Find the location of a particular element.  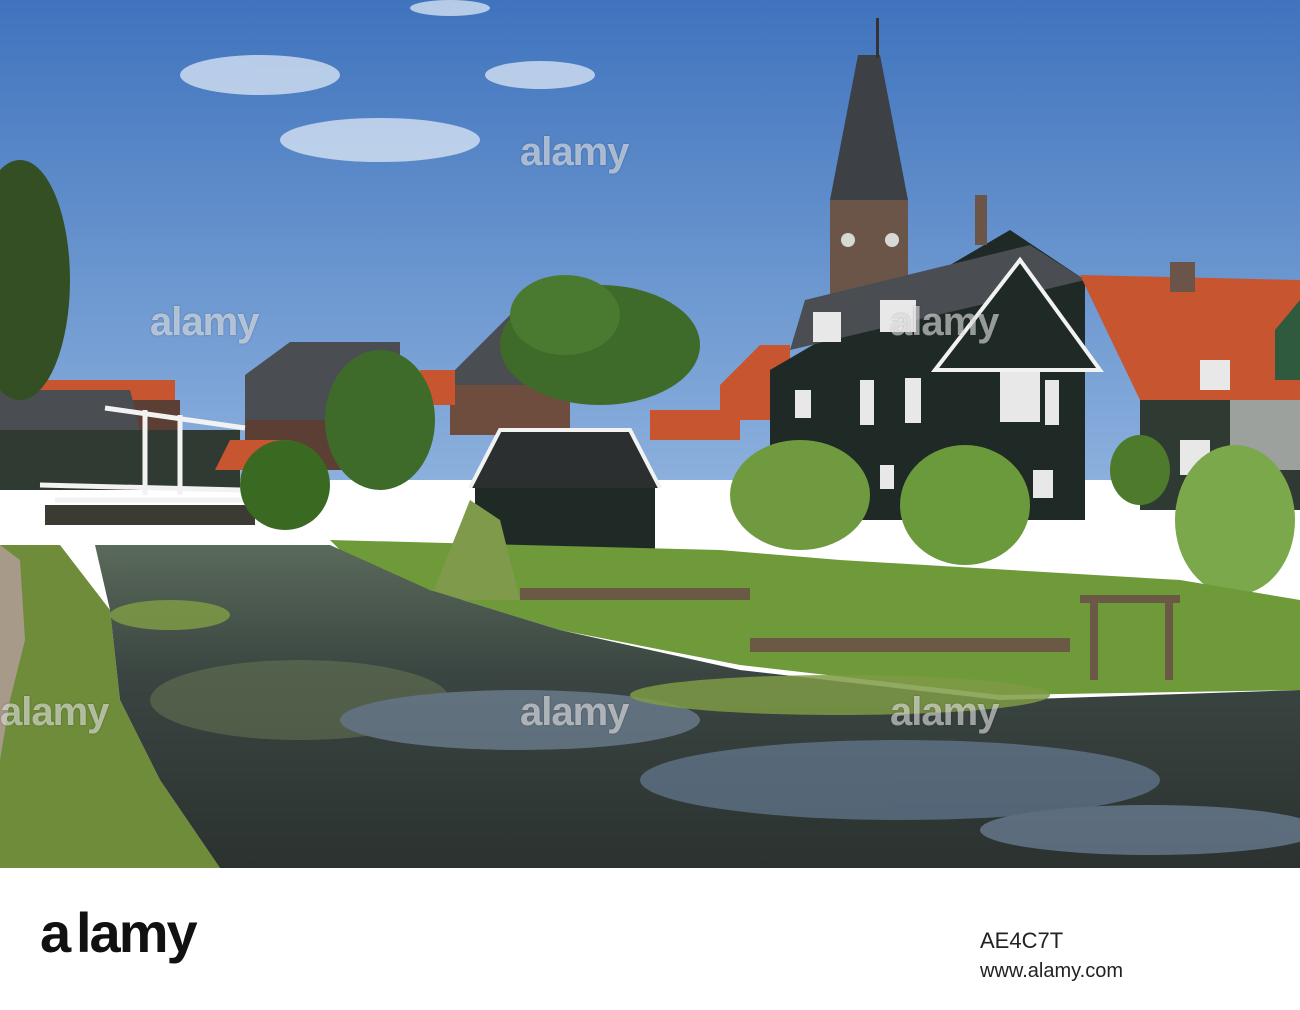

bridge-deck is located at coordinates (150, 515).